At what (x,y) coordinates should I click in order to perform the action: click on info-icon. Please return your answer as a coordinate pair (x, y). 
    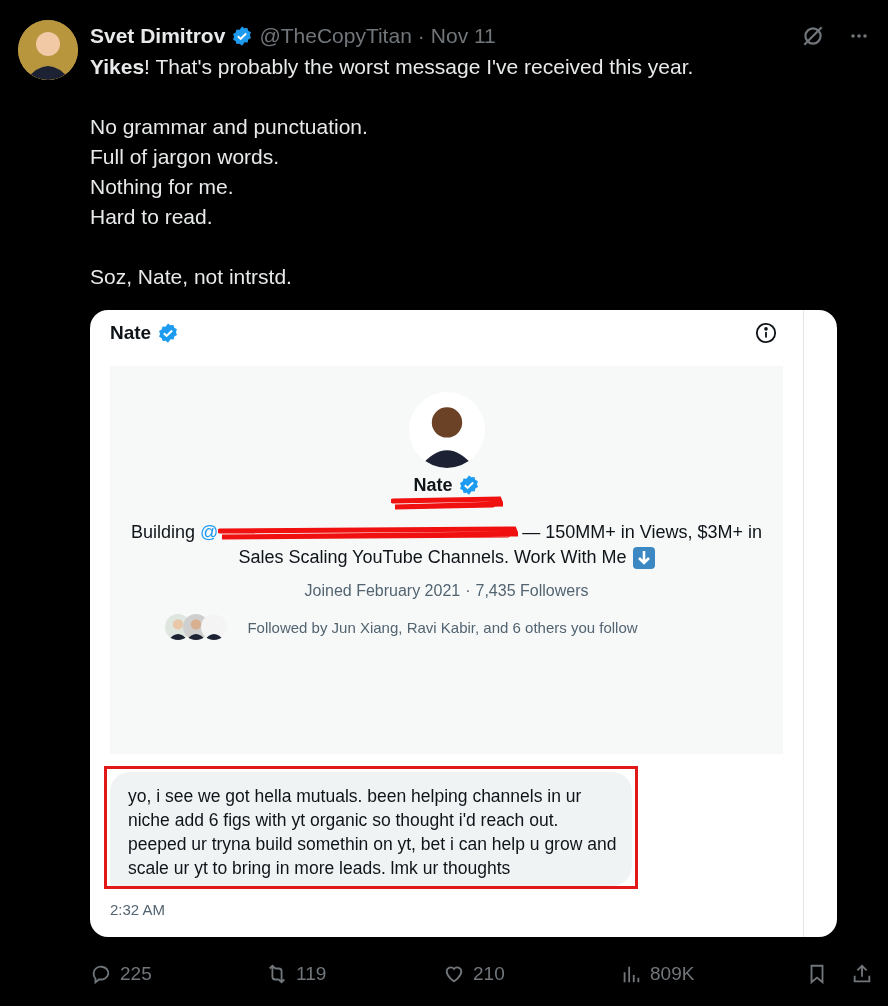
    Looking at the image, I should click on (766, 333).